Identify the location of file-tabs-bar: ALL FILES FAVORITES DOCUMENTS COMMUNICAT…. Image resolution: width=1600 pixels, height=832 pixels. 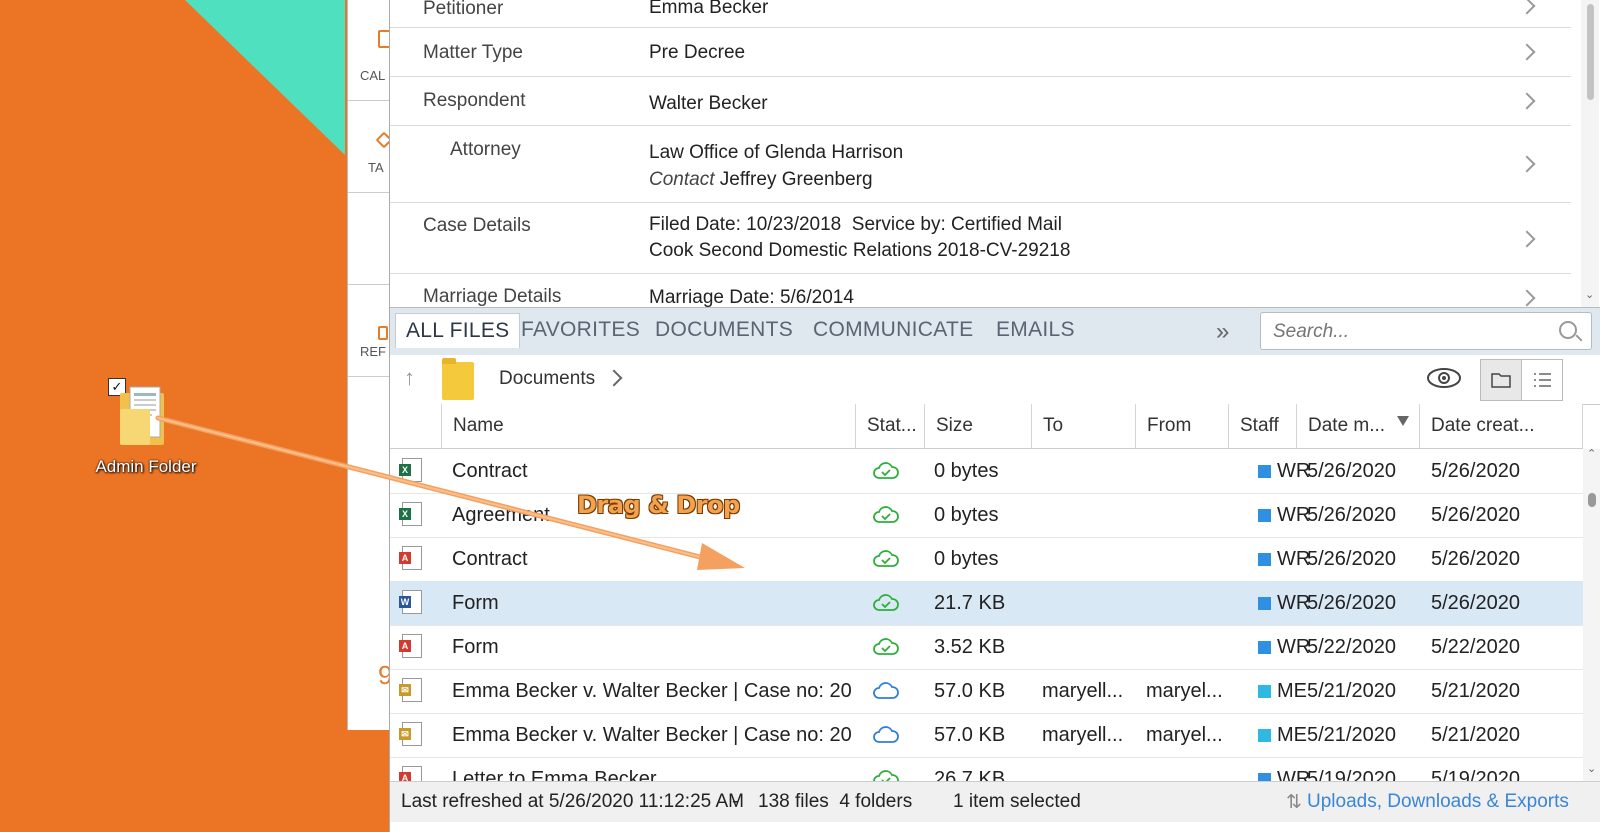
(995, 331).